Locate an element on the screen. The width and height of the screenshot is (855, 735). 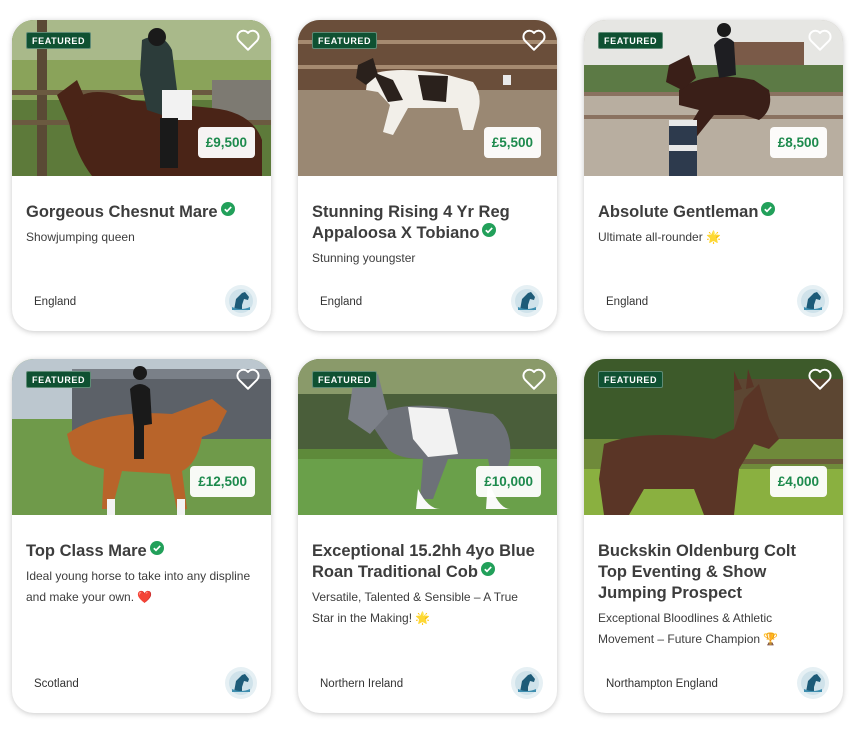
listing-photo: FEATURED £5,500 is located at coordinates (427, 98).